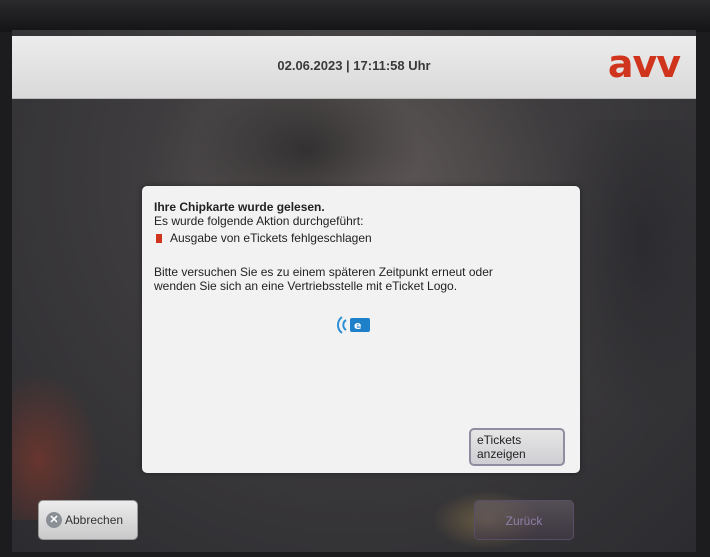 The image size is (710, 557). Describe the element at coordinates (644, 64) in the screenshot. I see `avv-logo: avv` at that location.